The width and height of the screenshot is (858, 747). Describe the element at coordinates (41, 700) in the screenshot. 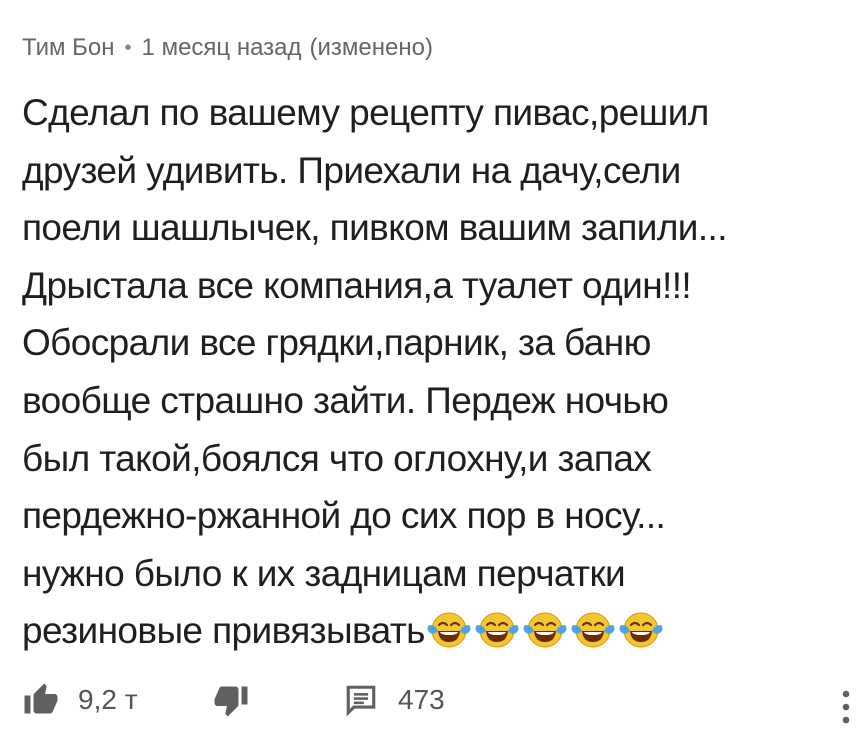

I see `thumbs-up-icon` at that location.